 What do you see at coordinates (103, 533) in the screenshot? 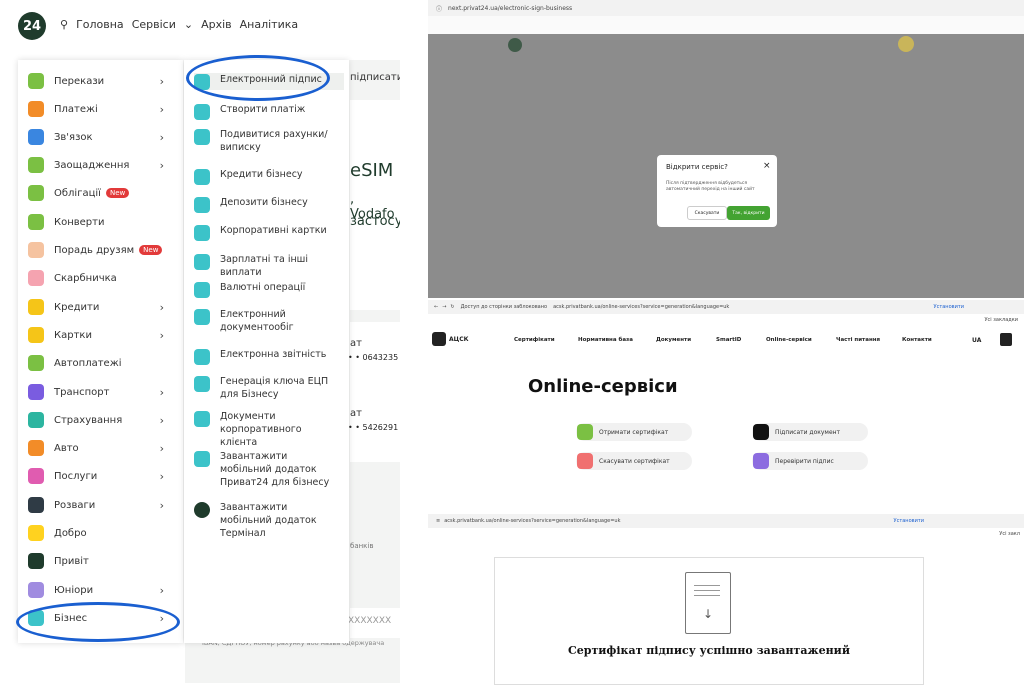
I see `menu-item: Добро` at bounding box center [103, 533].